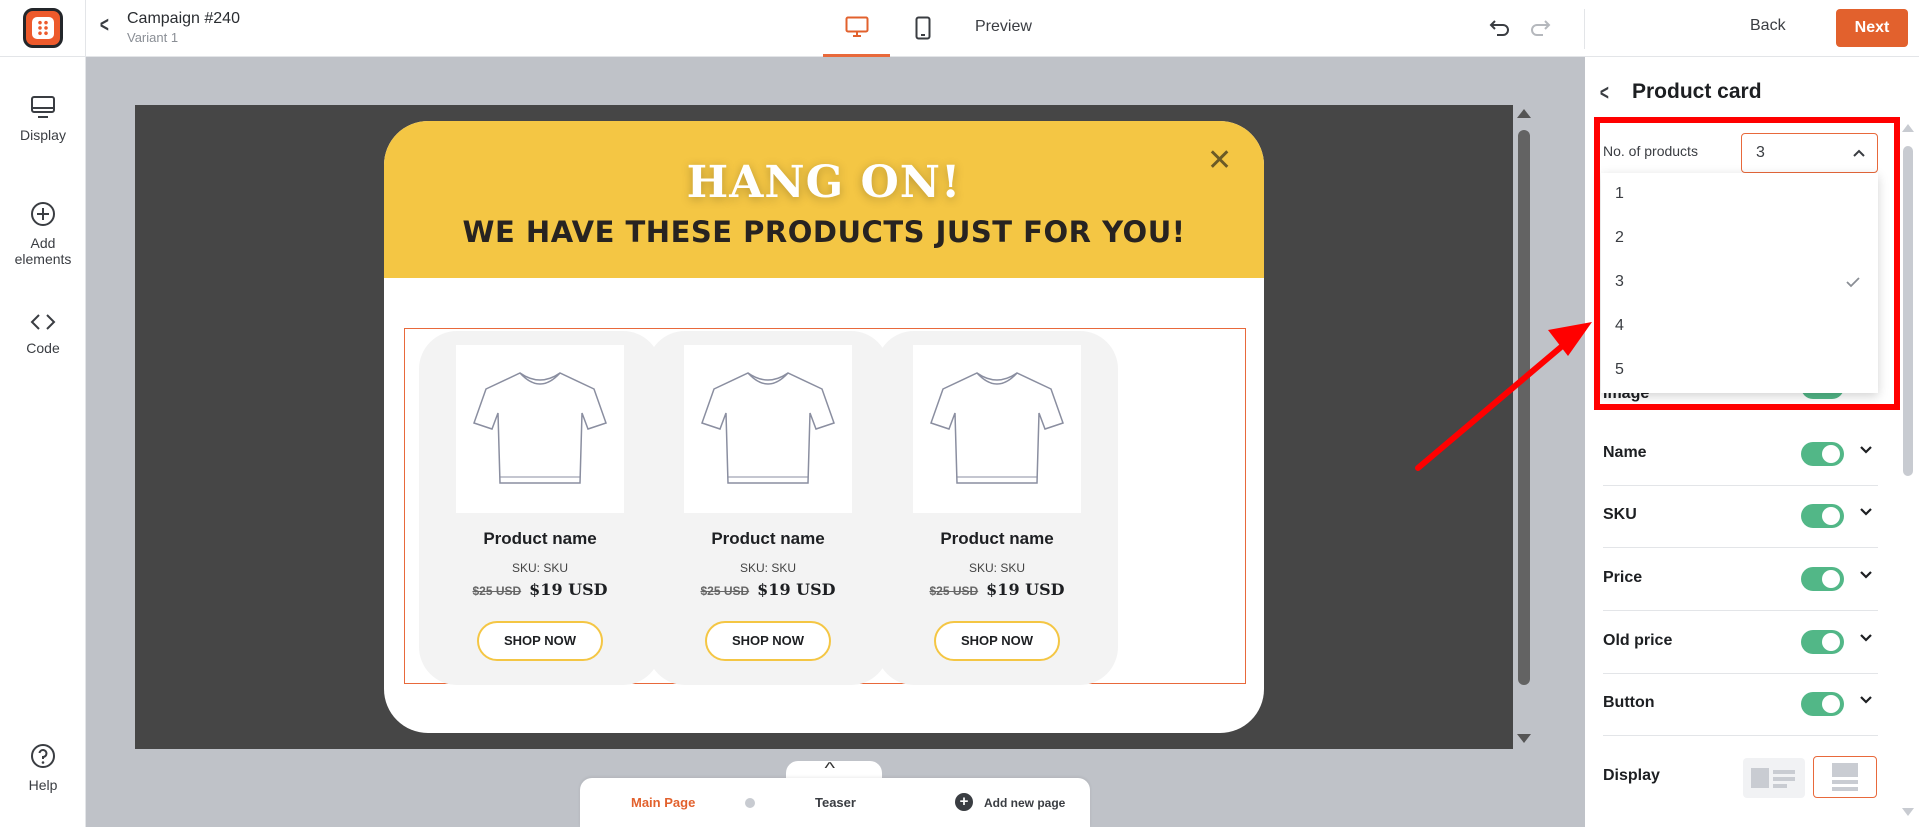 This screenshot has width=1919, height=827. What do you see at coordinates (824, 232) in the screenshot?
I see `popup-subheadline: WE HAVE THESE PRODUCTS JUST FOR YOU!` at bounding box center [824, 232].